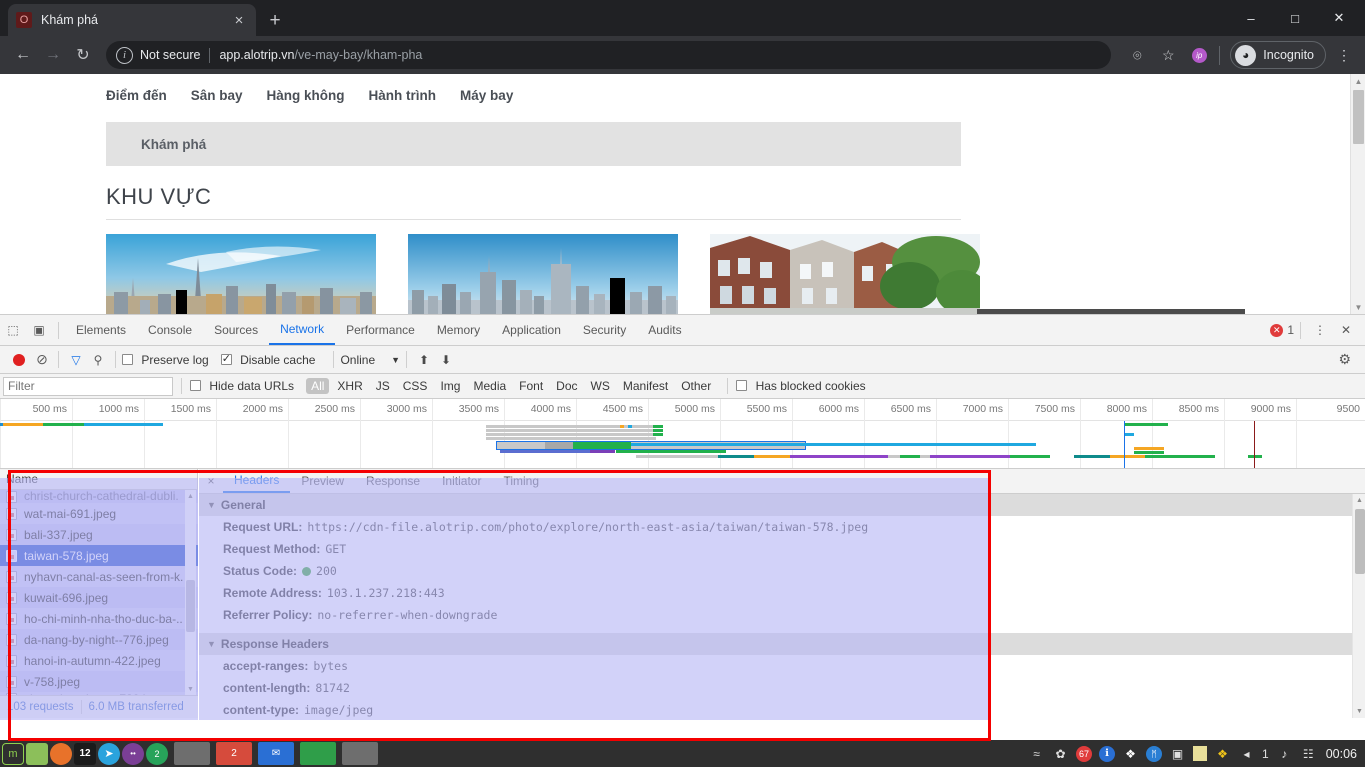 The image size is (1365, 767). What do you see at coordinates (1137, 55) in the screenshot?
I see `cookie-blocked-icon: ⌾` at bounding box center [1137, 55].